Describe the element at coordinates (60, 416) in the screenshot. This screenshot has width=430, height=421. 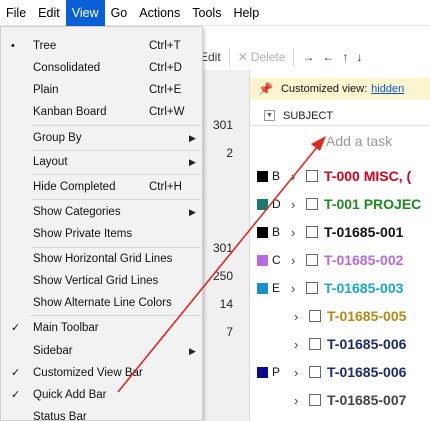
I see `menu-item-label: Status Bar` at that location.